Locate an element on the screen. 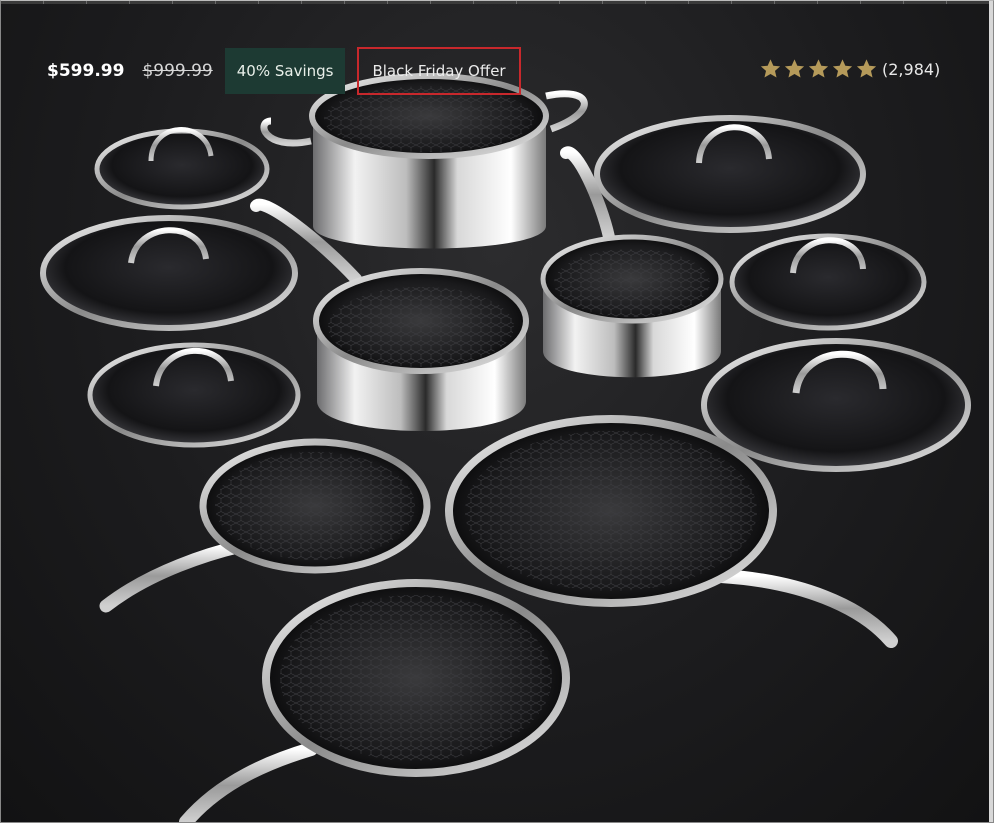 The width and height of the screenshot is (994, 823). stockpot is located at coordinates (424, 161).